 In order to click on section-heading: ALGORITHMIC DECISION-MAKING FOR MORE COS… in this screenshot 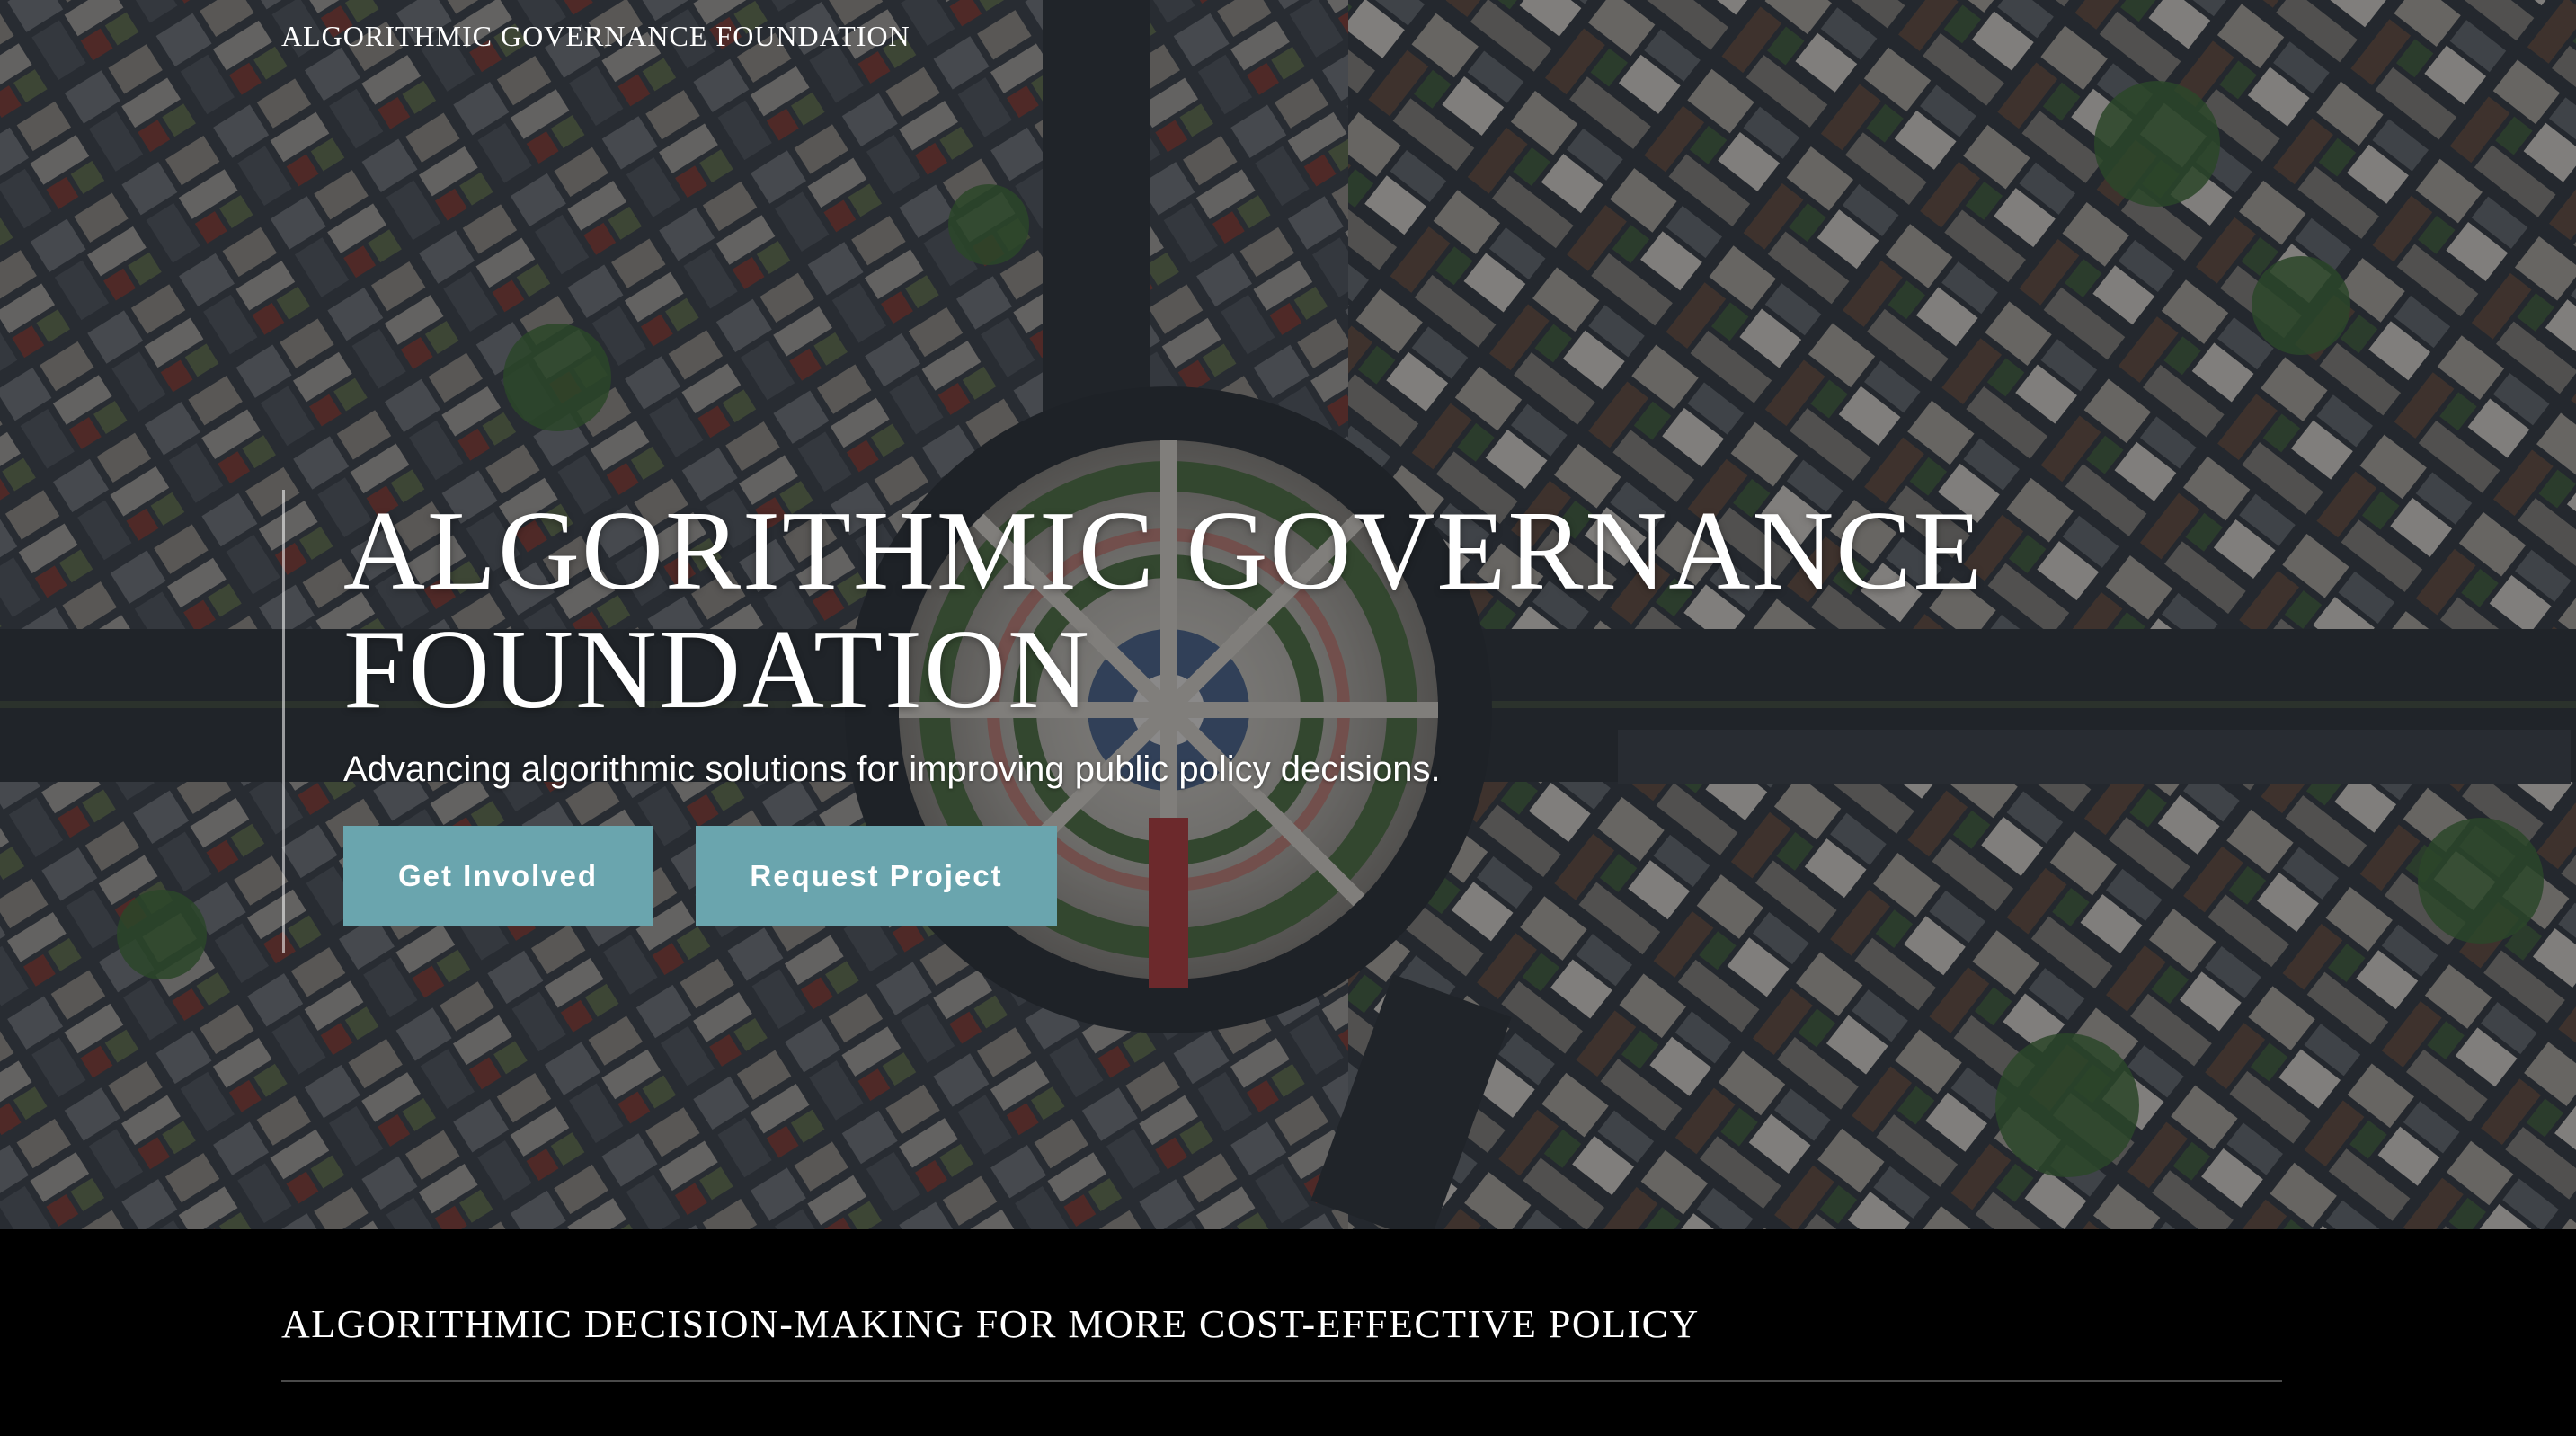, I will do `click(990, 1324)`.